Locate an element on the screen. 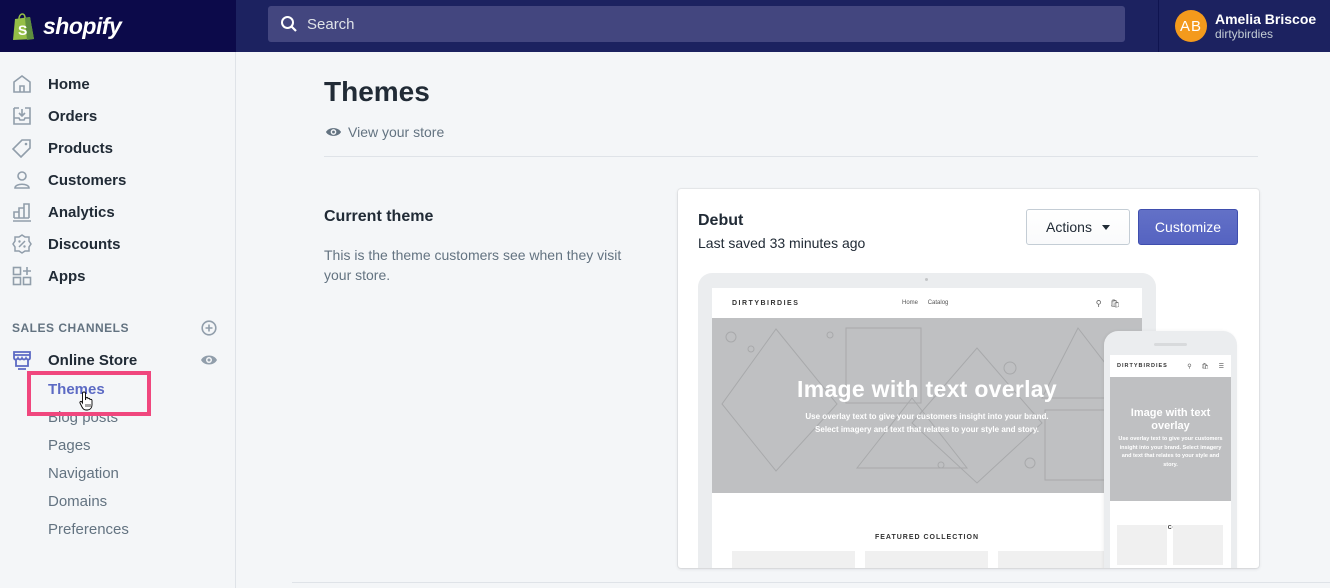  avatar: AB is located at coordinates (1191, 26).